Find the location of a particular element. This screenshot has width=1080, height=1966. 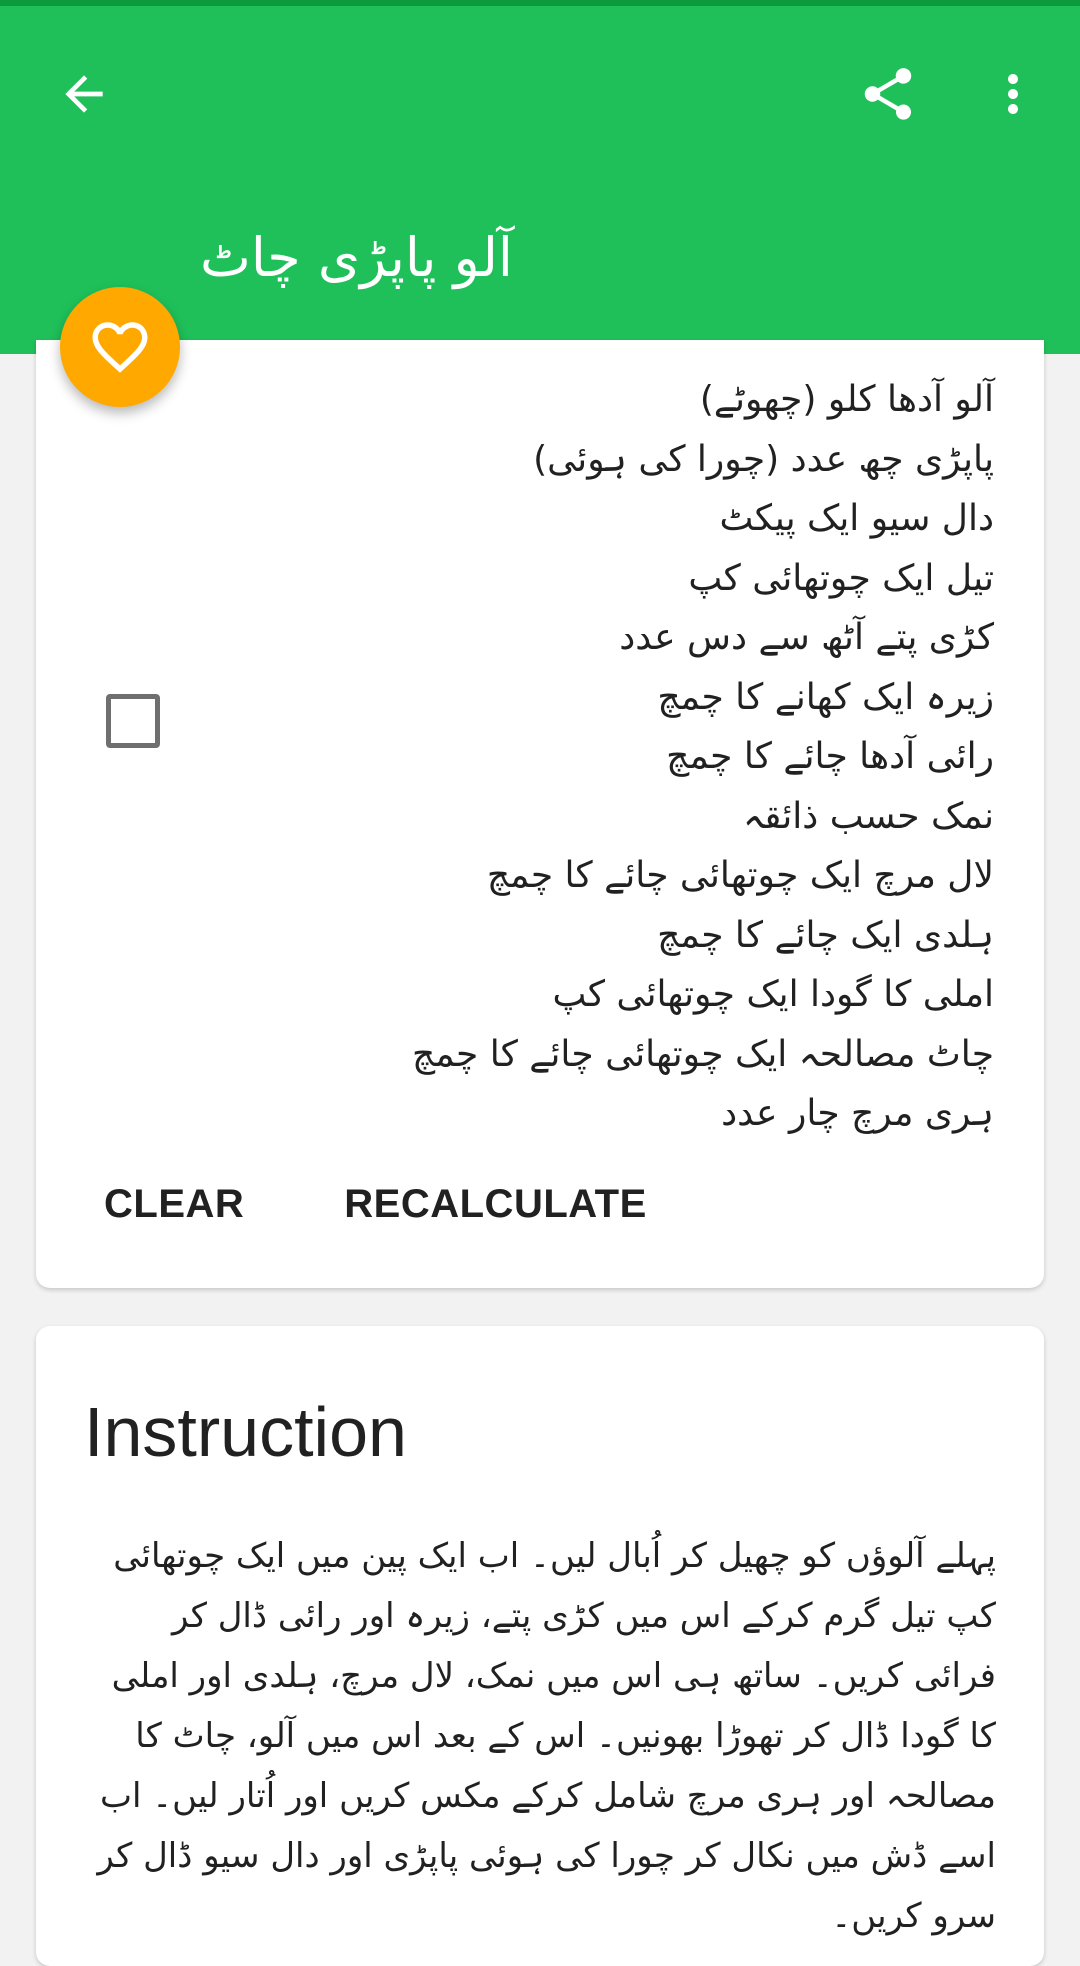

more-options-button is located at coordinates (1013, 94).